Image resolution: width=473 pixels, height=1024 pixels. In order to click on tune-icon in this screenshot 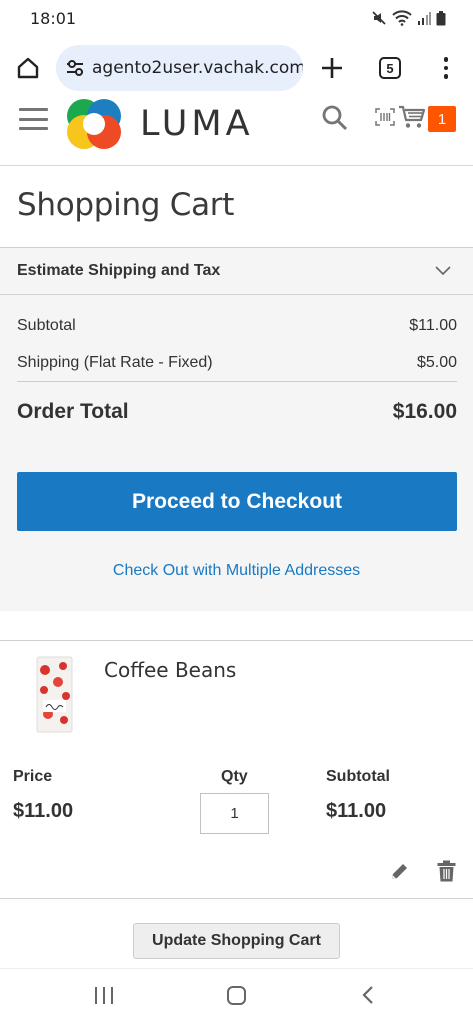, I will do `click(75, 68)`.